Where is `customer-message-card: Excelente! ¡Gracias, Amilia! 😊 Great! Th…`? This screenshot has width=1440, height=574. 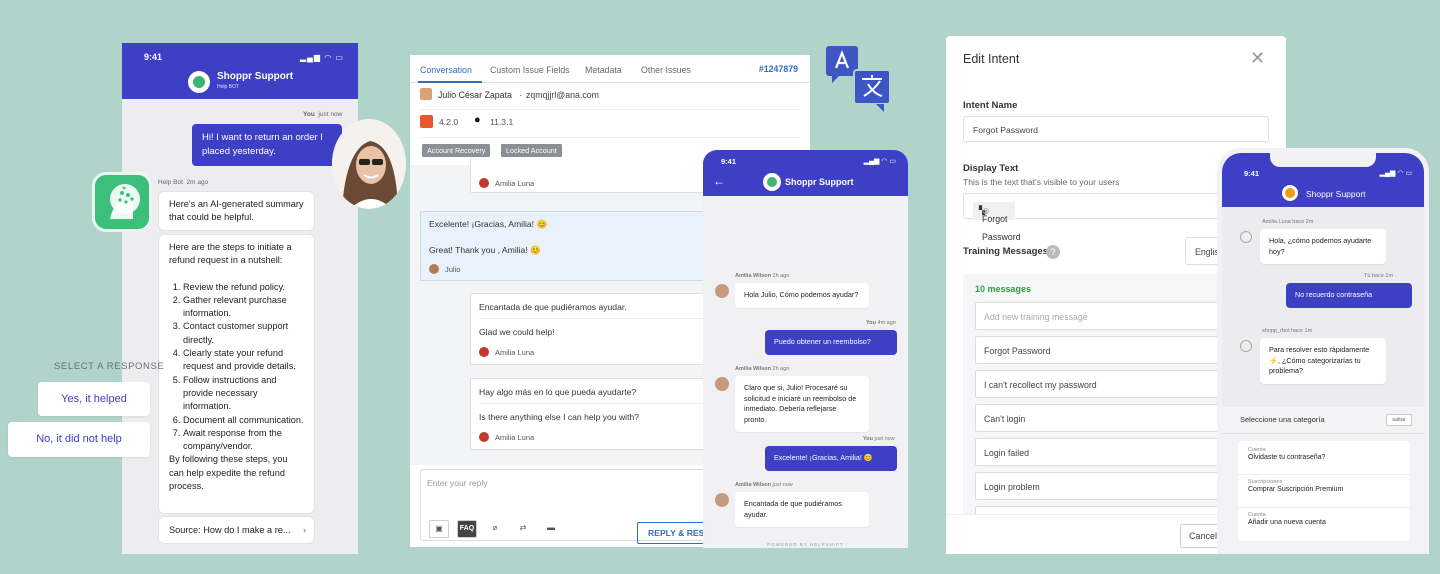 customer-message-card: Excelente! ¡Gracias, Amilia! 😊 Great! Th… is located at coordinates (570, 246).